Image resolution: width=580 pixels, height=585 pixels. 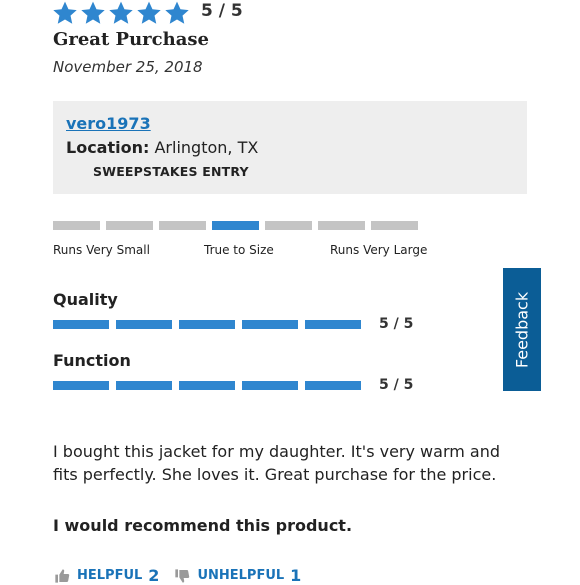 What do you see at coordinates (108, 147) in the screenshot?
I see `location-label: Location:` at bounding box center [108, 147].